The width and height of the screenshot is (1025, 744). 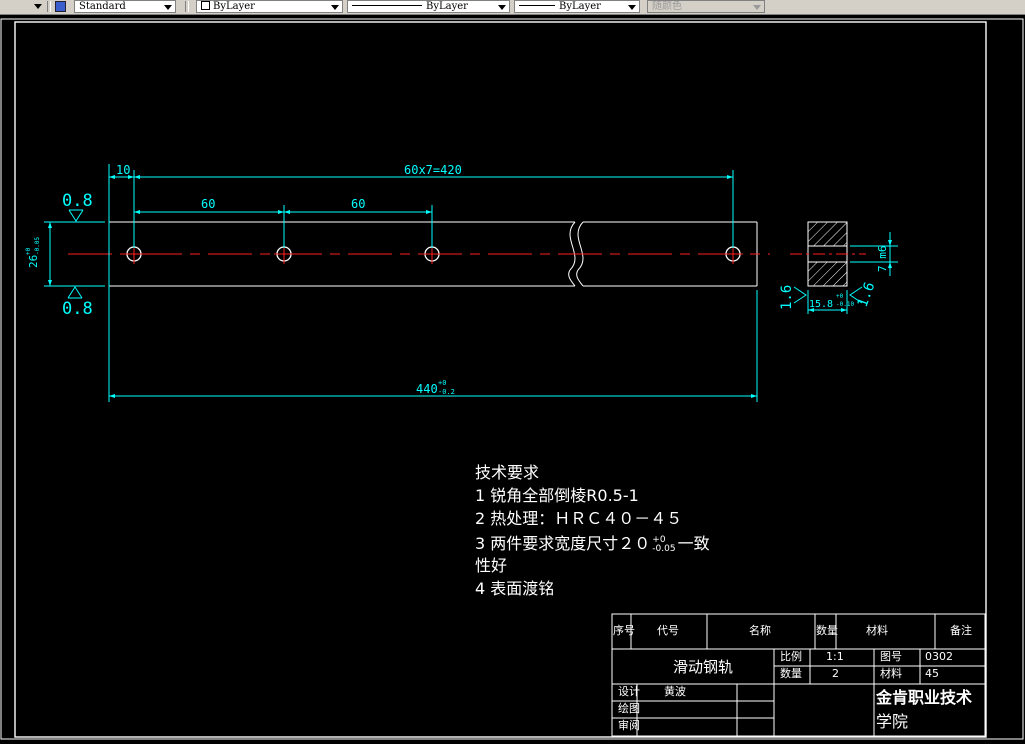 I want to click on lineweight-value: ByLayer, so click(x=580, y=6).